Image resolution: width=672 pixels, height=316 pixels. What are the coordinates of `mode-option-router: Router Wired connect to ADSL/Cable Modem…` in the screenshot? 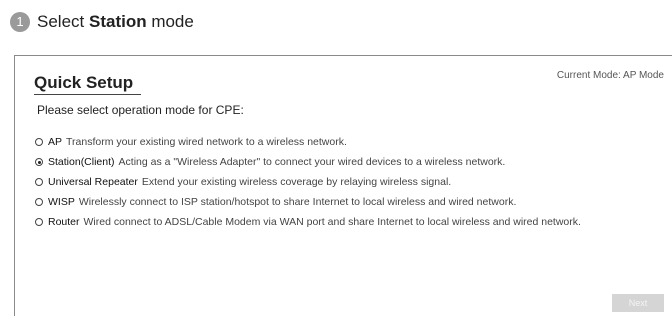 It's located at (308, 222).